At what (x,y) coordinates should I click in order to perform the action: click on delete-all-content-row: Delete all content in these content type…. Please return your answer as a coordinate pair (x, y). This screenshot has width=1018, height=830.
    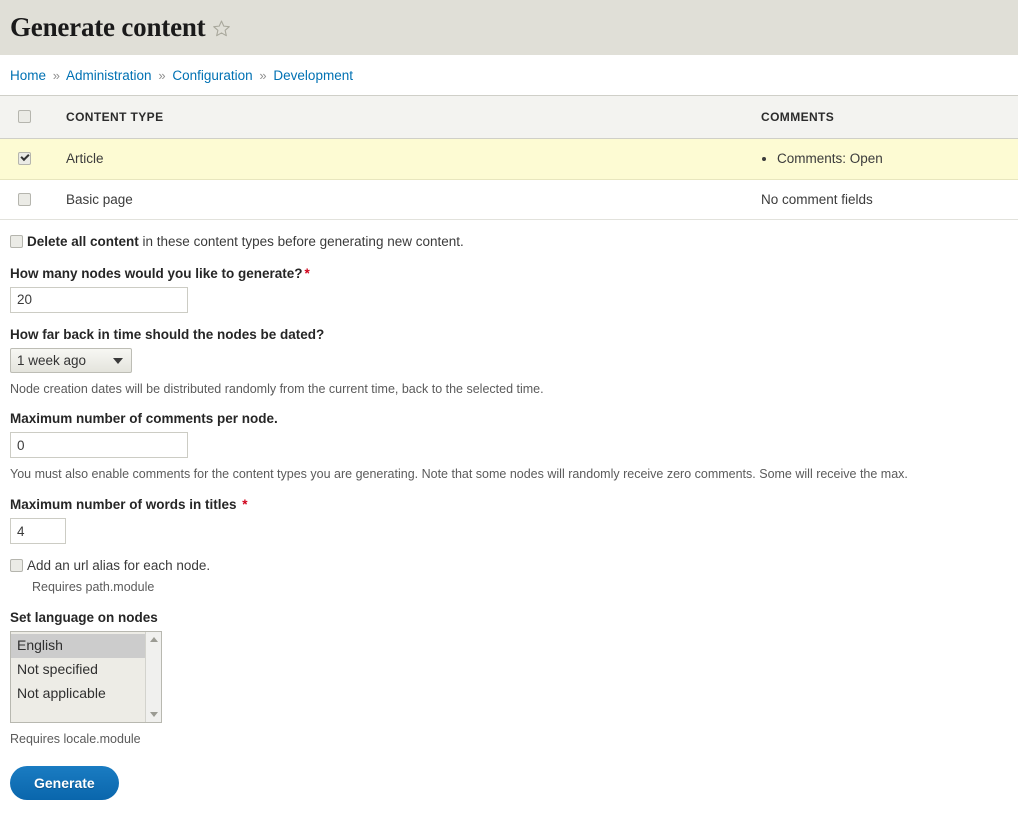
    Looking at the image, I should click on (509, 242).